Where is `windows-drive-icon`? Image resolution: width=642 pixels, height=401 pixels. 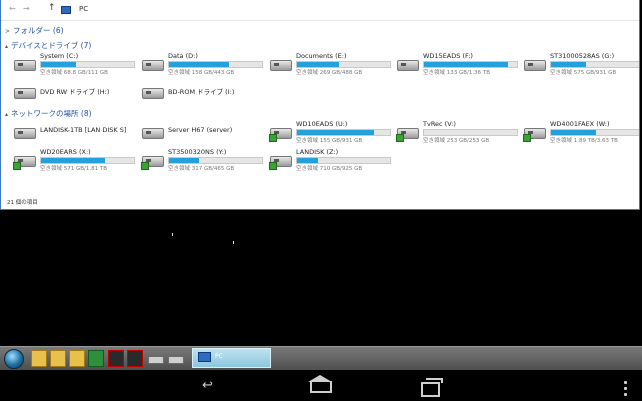 windows-drive-icon is located at coordinates (24, 63).